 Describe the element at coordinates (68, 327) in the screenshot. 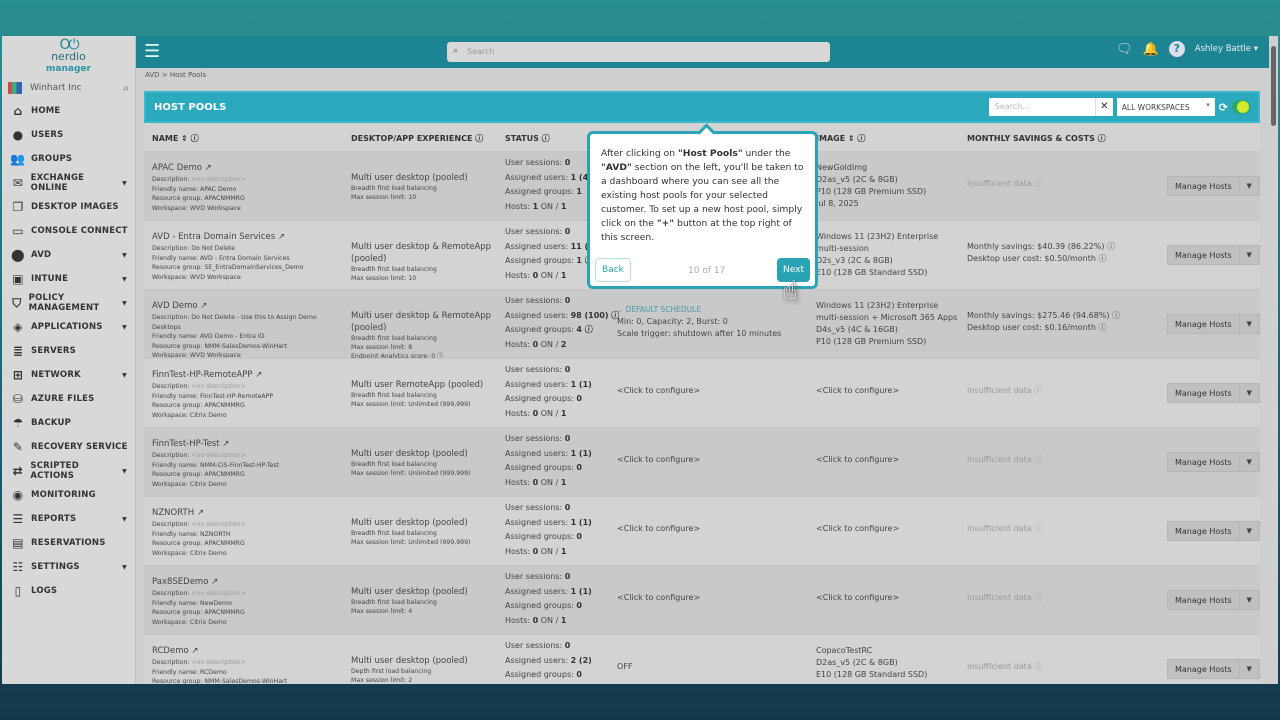

I see `sidebar-item-applications: ◈ APPLICATIONS ▼` at that location.